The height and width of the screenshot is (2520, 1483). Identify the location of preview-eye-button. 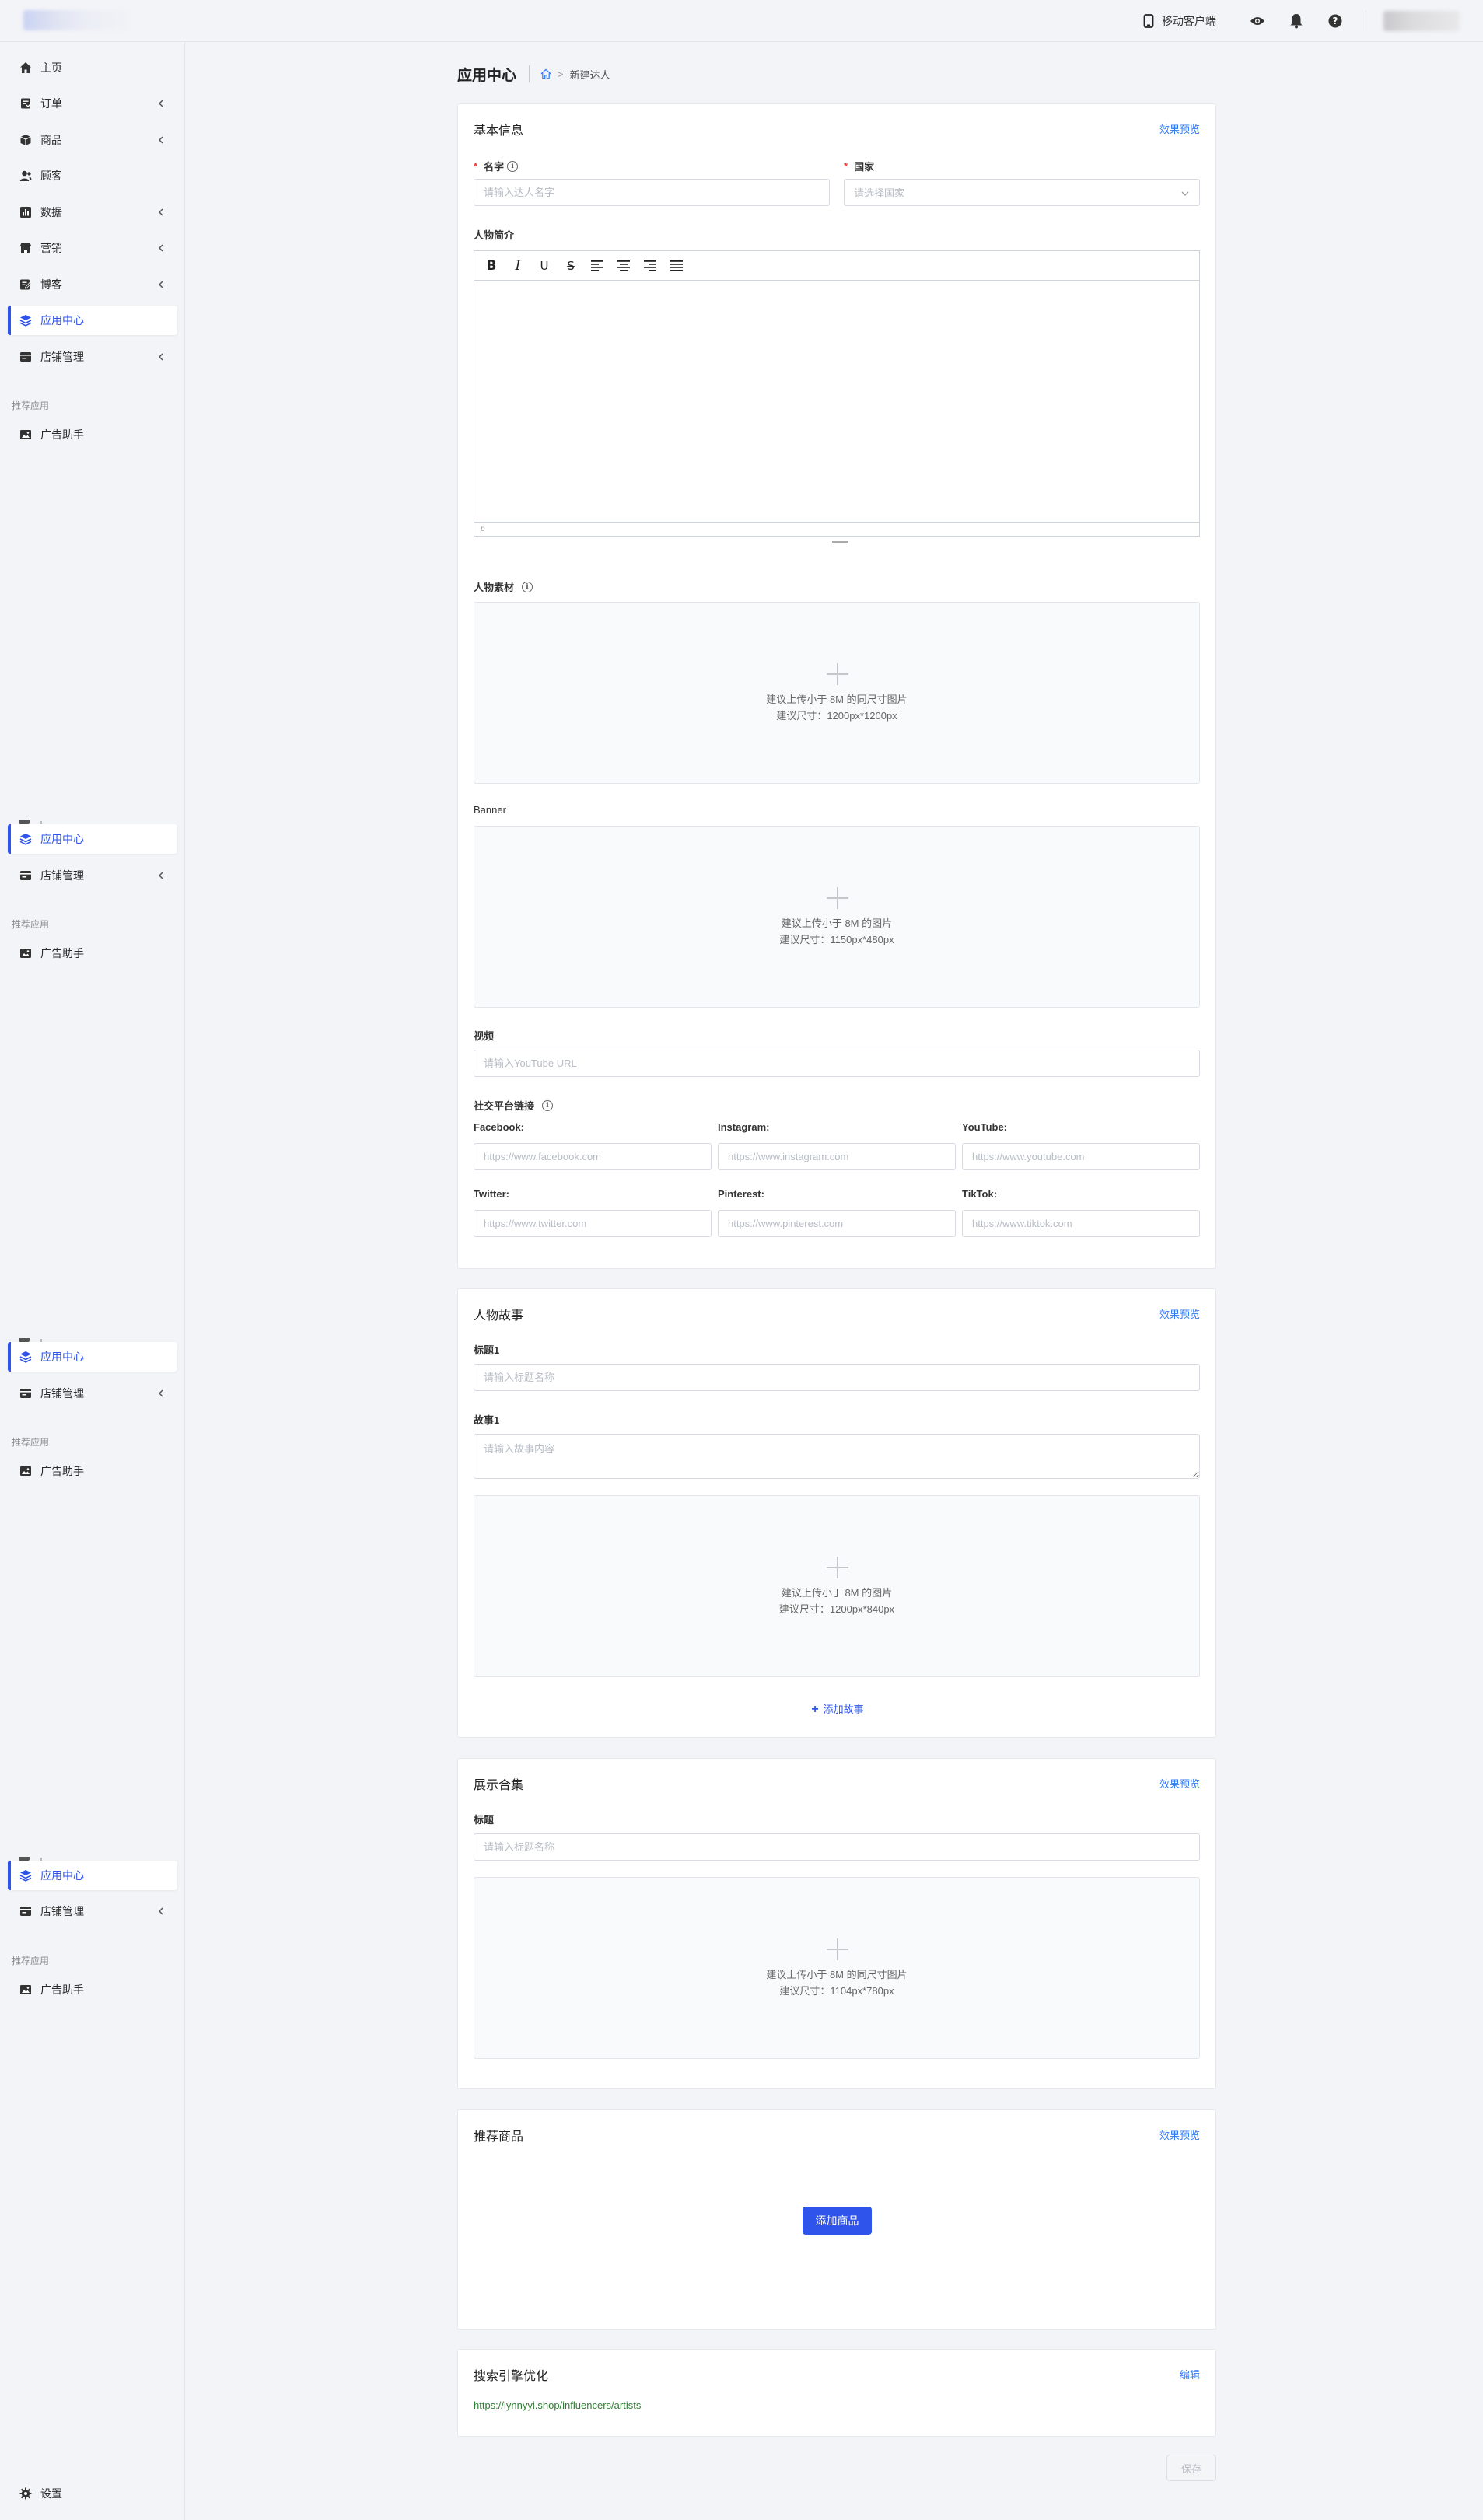
(1257, 21).